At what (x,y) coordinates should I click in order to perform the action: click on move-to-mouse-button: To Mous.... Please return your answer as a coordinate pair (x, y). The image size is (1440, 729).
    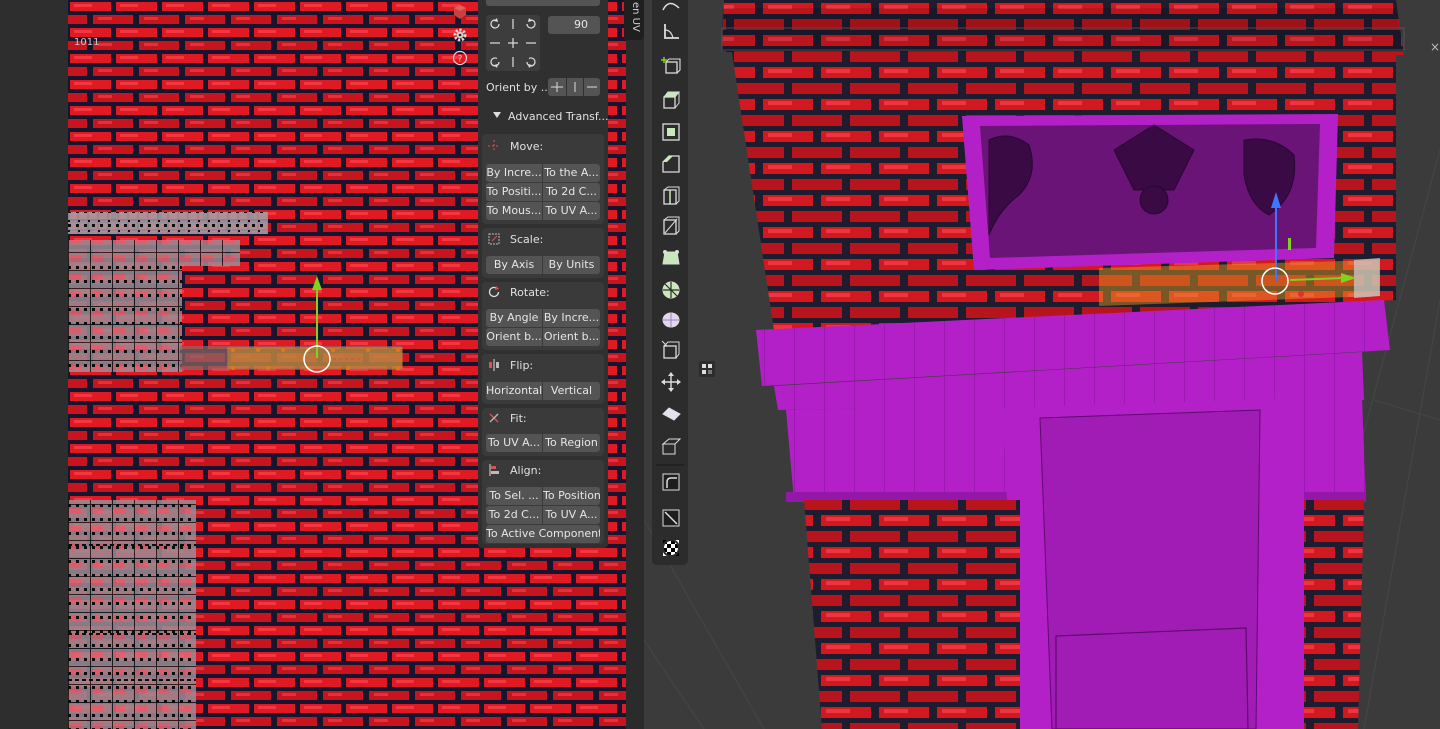
    Looking at the image, I should click on (514, 211).